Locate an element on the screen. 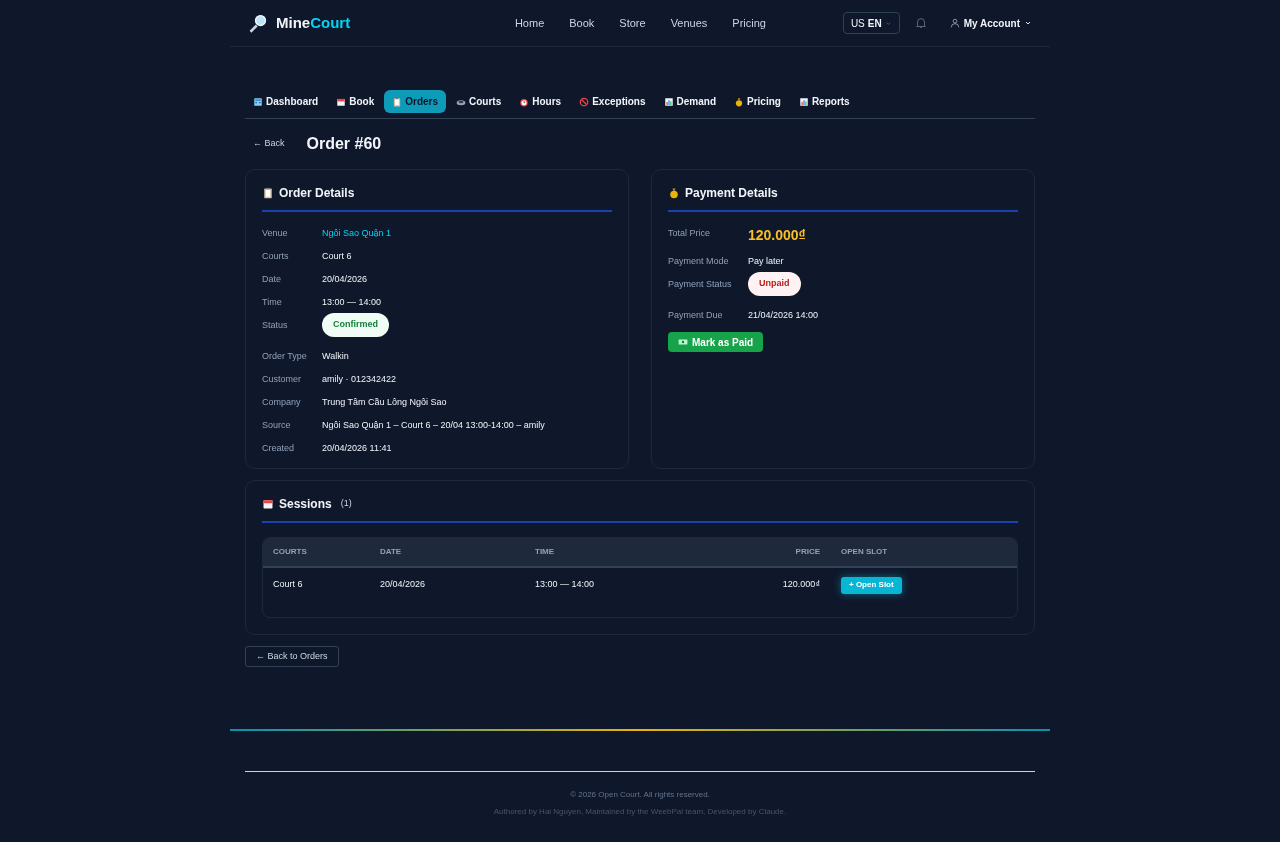 The width and height of the screenshot is (1280, 842). magnifier-logo-icon is located at coordinates (258, 23).